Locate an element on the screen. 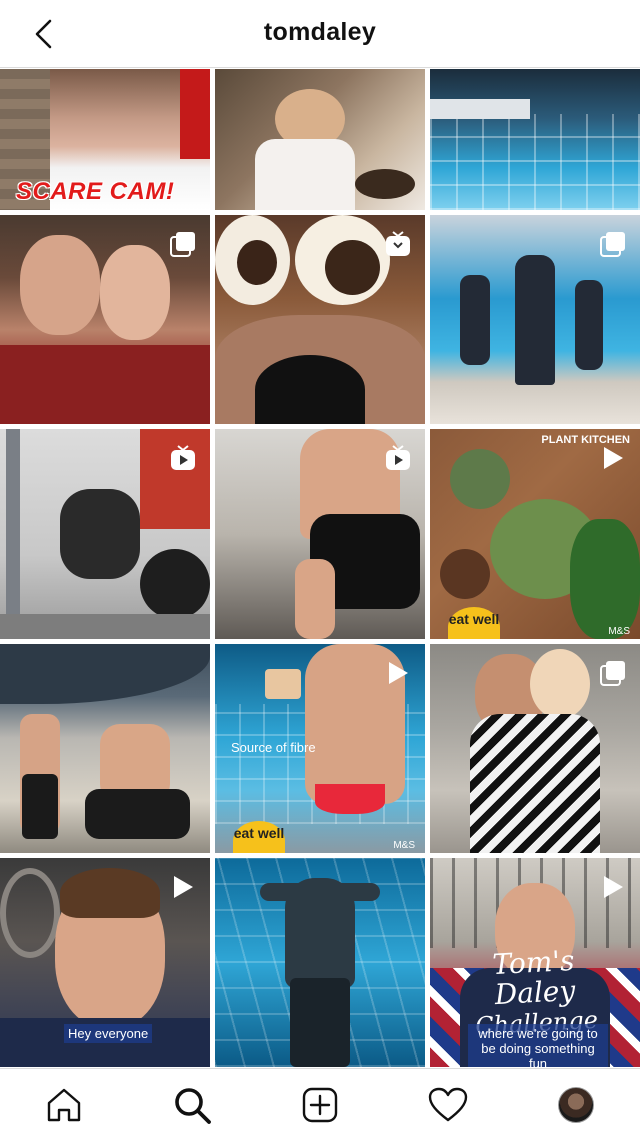  grid-tile: PLANT KITCHEN eat well M&S is located at coordinates (535, 534).